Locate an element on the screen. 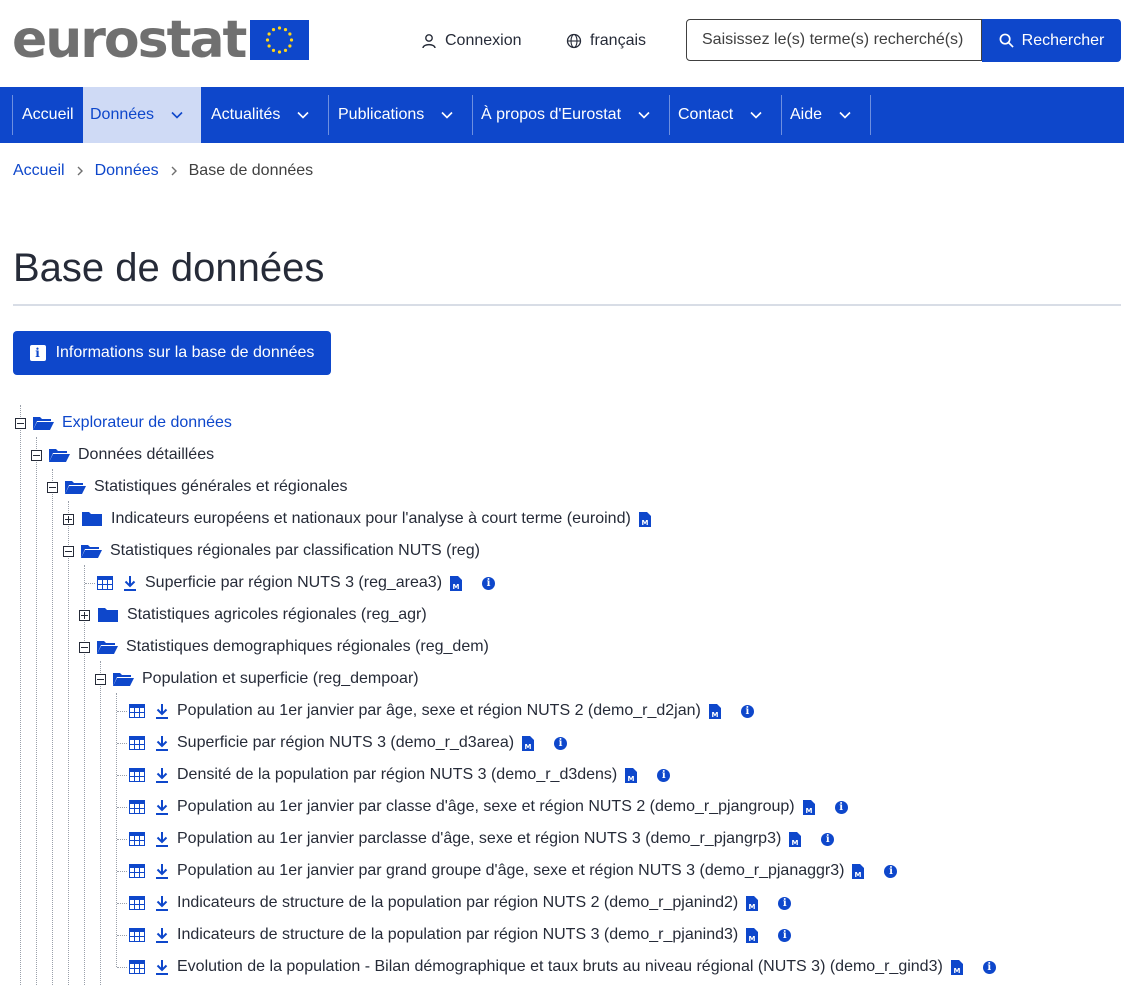 This screenshot has width=1124, height=985. search-input: Saisissez le(s) terme(s) recherché(s) is located at coordinates (834, 40).